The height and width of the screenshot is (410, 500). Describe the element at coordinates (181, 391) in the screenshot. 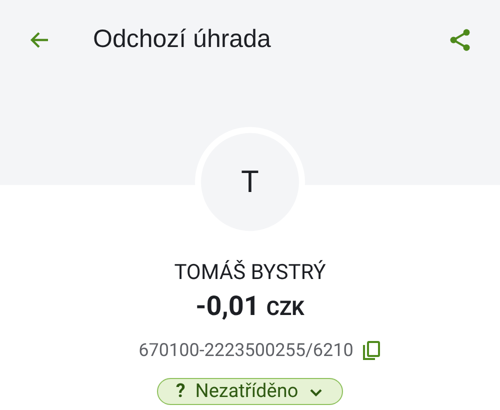

I see `question-mark: ?` at that location.